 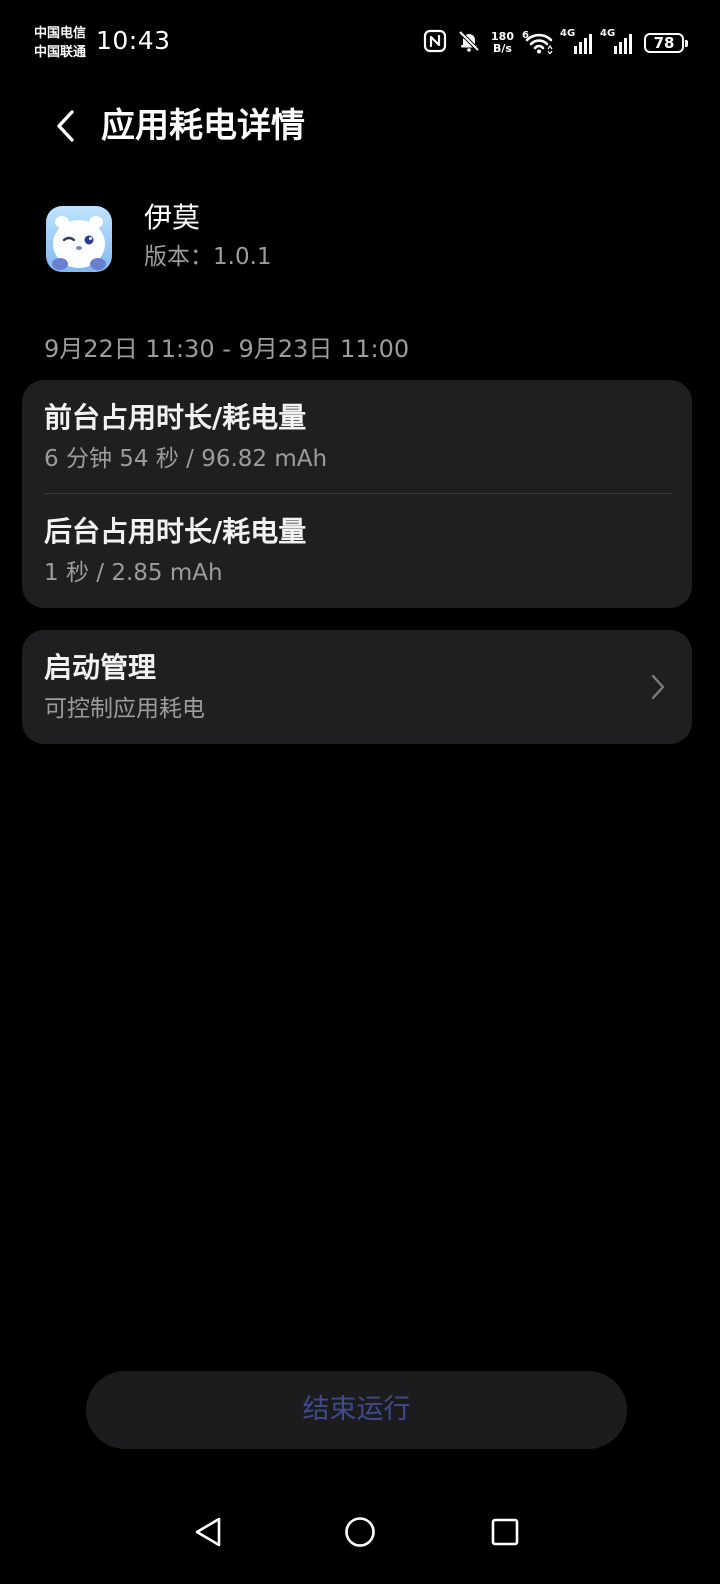 What do you see at coordinates (608, 33) in the screenshot?
I see `signal-2-label: 4G` at bounding box center [608, 33].